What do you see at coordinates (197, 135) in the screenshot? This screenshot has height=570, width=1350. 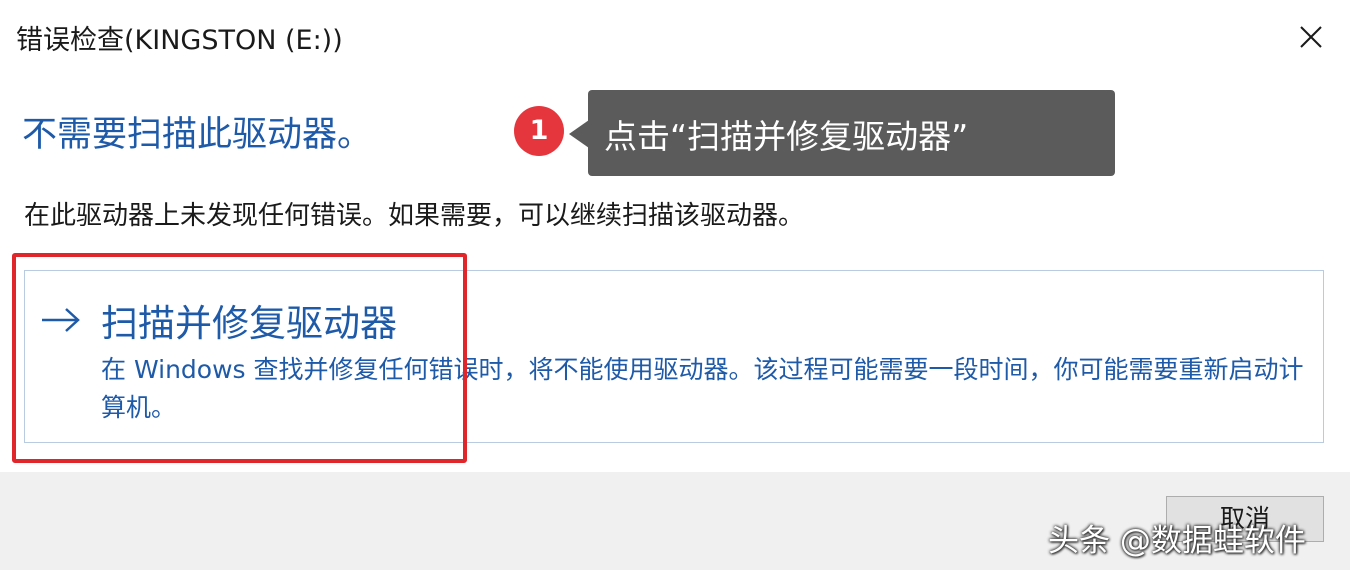 I see `page-heading: 不需要扫描此驱动器。` at bounding box center [197, 135].